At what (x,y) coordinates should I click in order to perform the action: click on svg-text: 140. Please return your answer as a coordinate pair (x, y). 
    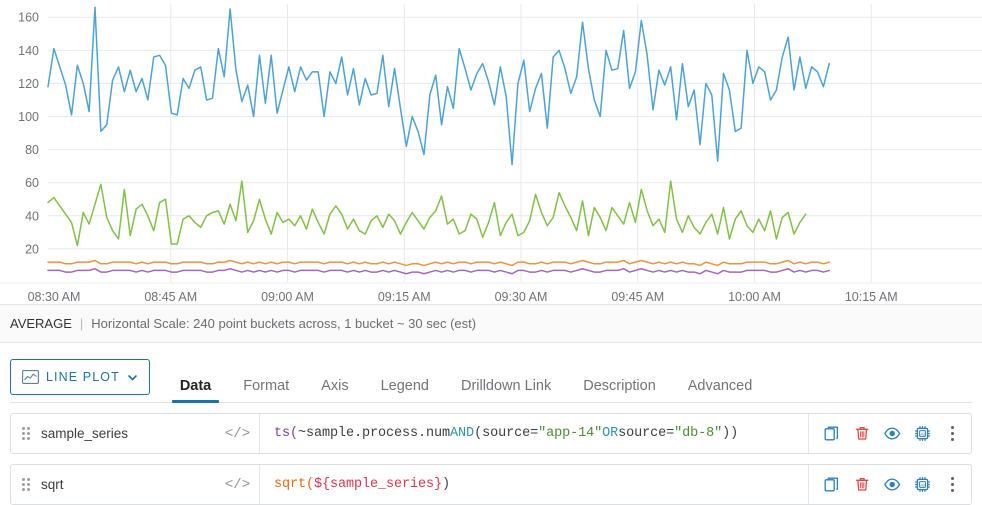
    Looking at the image, I should click on (28, 51).